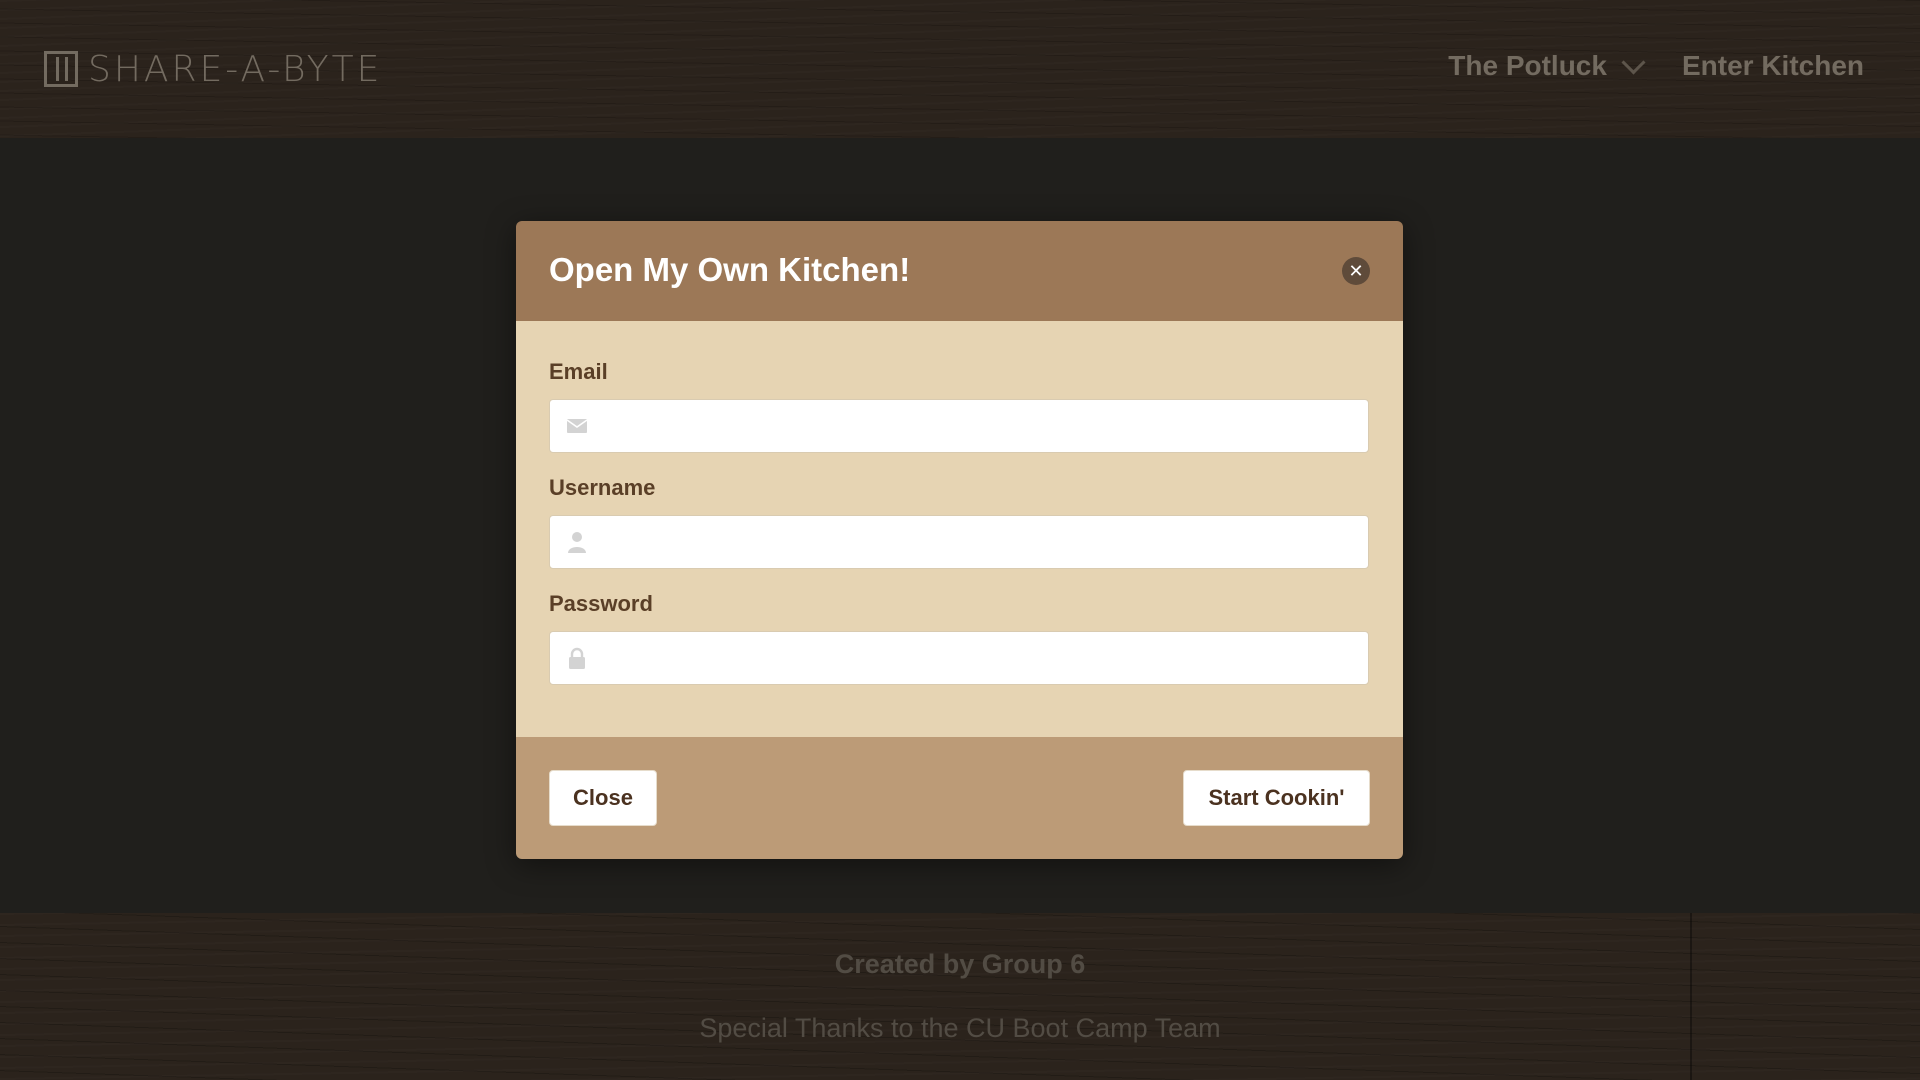  I want to click on lock-icon, so click(577, 658).